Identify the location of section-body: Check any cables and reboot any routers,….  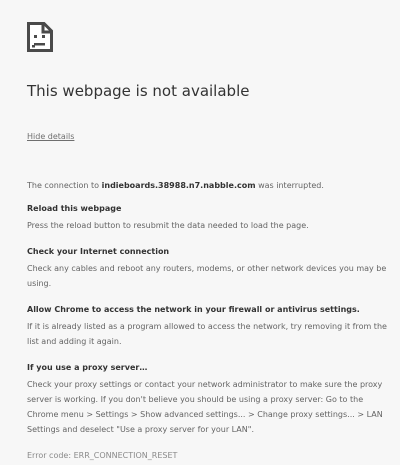
(207, 276).